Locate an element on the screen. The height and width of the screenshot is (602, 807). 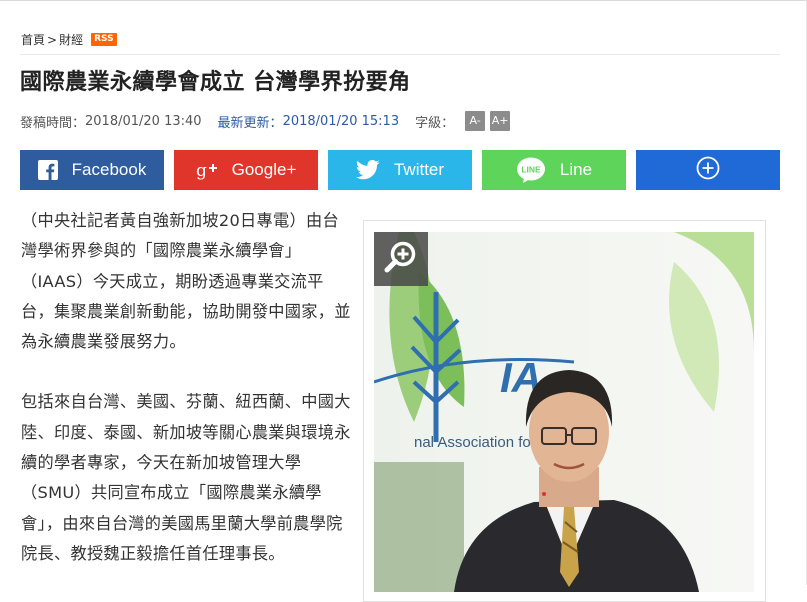
svg-text: g is located at coordinates (201, 170).